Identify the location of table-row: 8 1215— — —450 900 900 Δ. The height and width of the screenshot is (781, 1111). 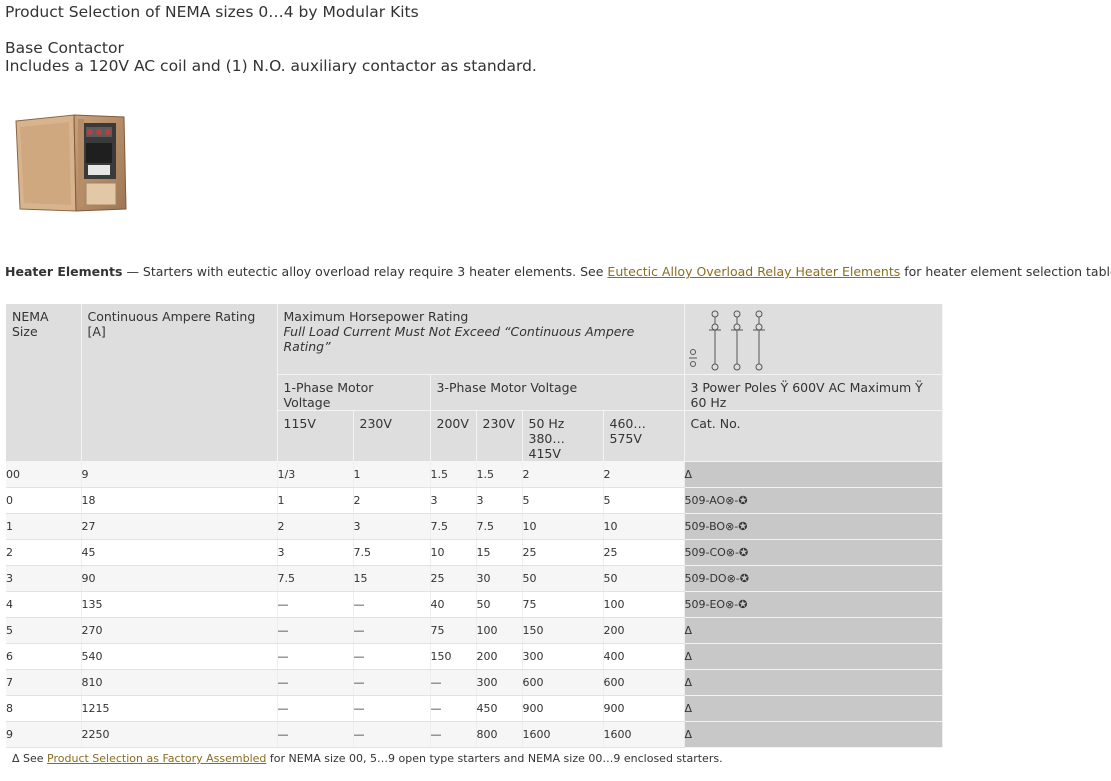
(474, 708).